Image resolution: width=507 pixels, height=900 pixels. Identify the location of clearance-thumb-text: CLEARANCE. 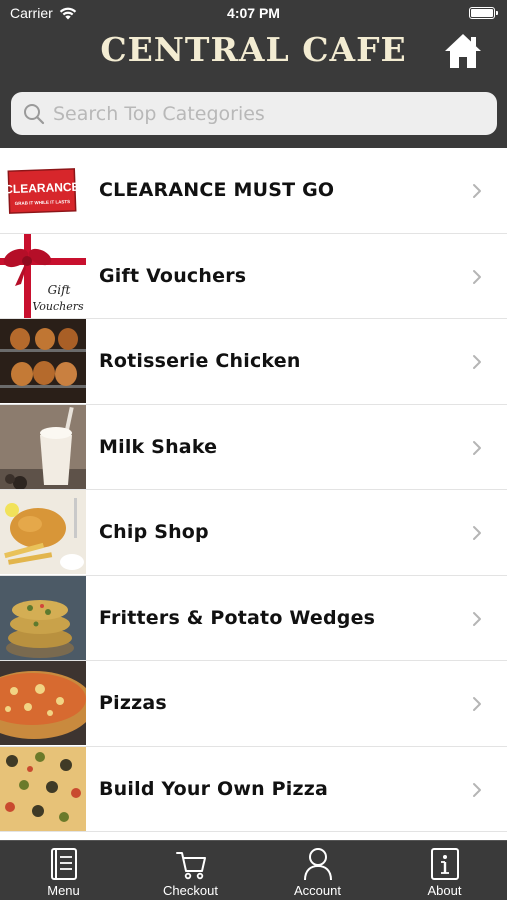
(42, 188).